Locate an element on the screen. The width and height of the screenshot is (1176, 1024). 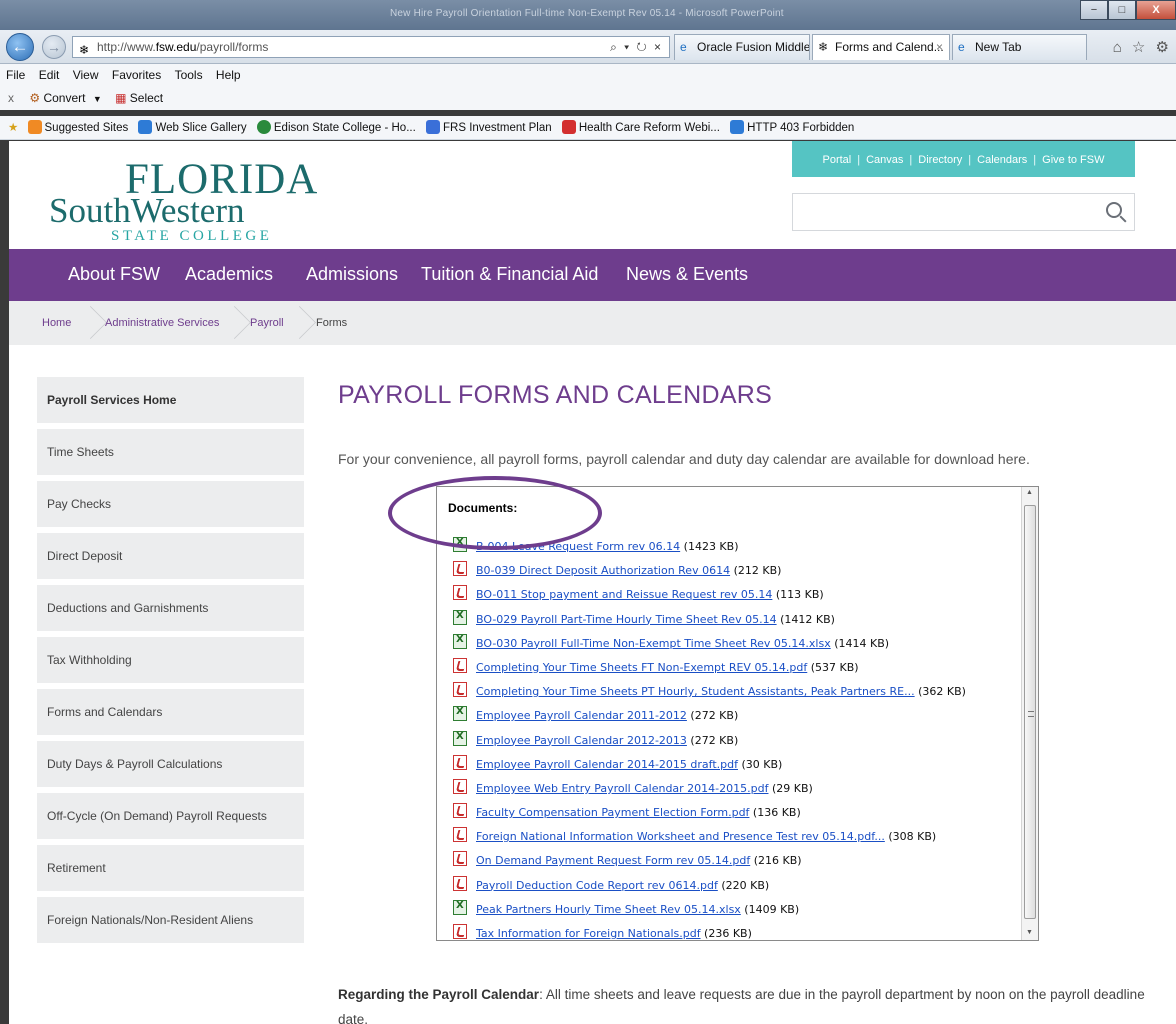
nav-academics: Academics is located at coordinates (229, 274).